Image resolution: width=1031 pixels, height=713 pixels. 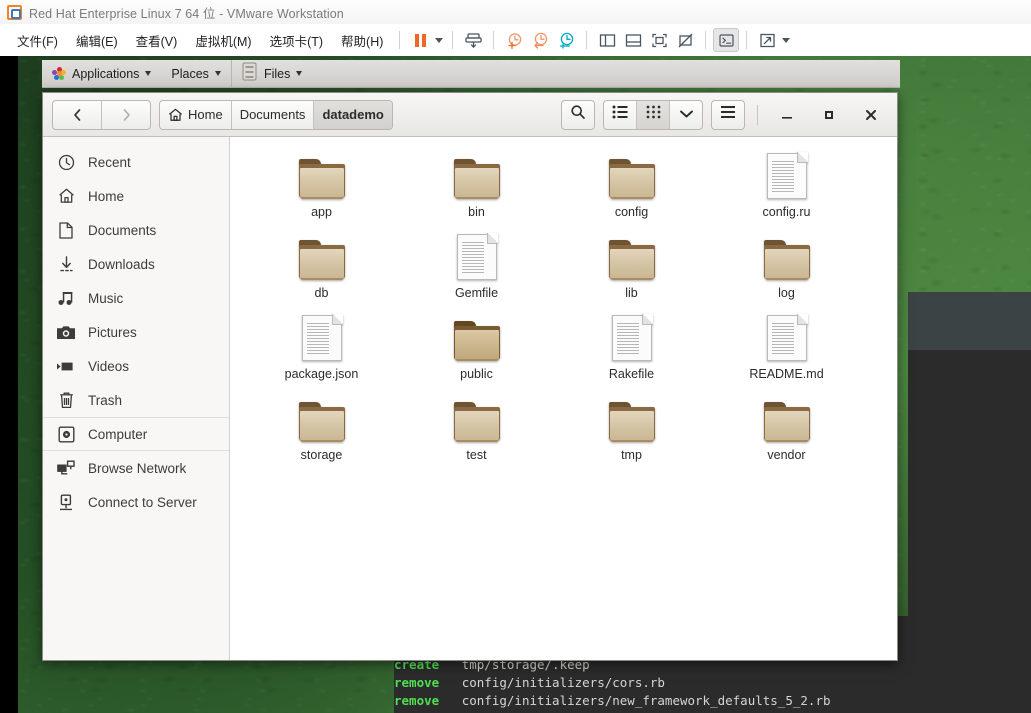 I want to click on sidebar-item-label: Music, so click(x=106, y=298).